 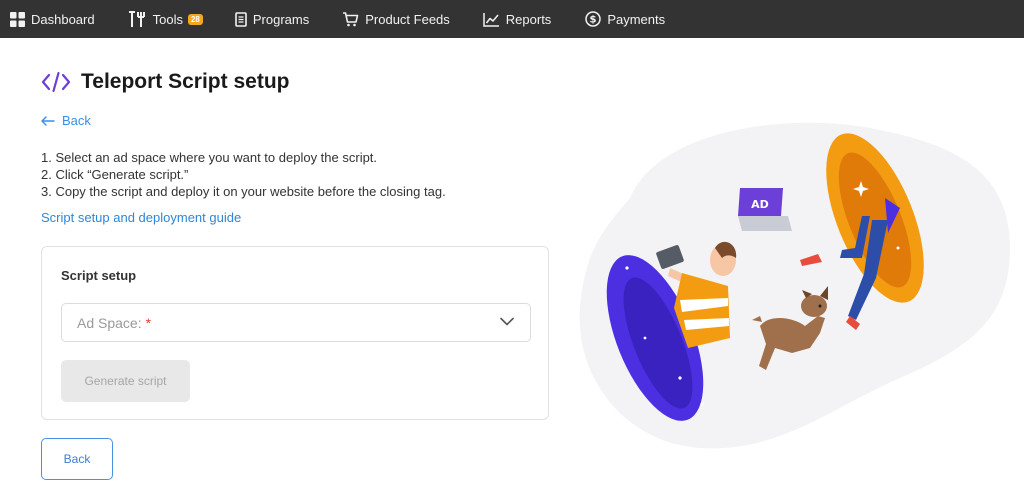 What do you see at coordinates (407, 19) in the screenshot?
I see `nav-product-feeds-label: Product Feeds` at bounding box center [407, 19].